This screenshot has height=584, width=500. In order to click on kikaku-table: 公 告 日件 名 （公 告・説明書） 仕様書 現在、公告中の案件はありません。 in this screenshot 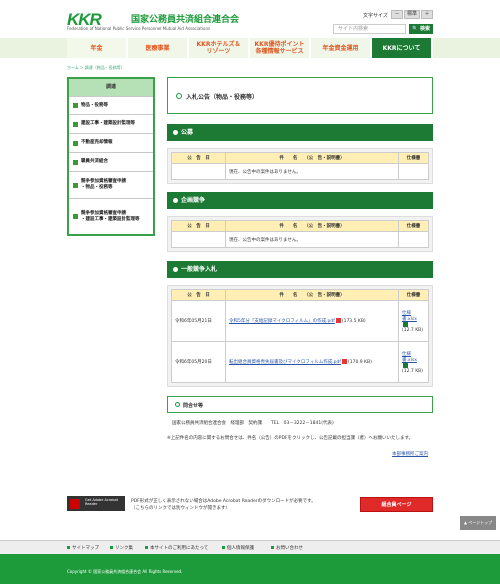, I will do `click(300, 234)`.